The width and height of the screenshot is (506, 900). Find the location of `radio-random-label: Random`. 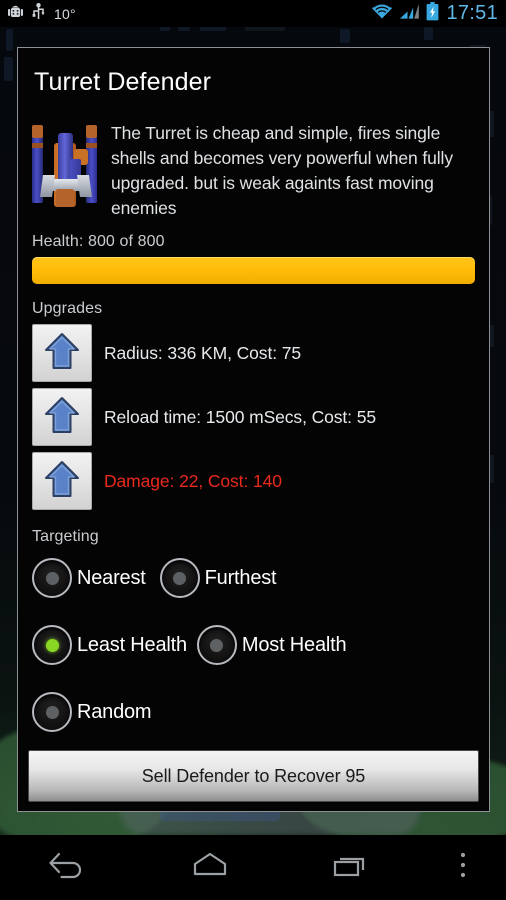

radio-random-label: Random is located at coordinates (114, 711).